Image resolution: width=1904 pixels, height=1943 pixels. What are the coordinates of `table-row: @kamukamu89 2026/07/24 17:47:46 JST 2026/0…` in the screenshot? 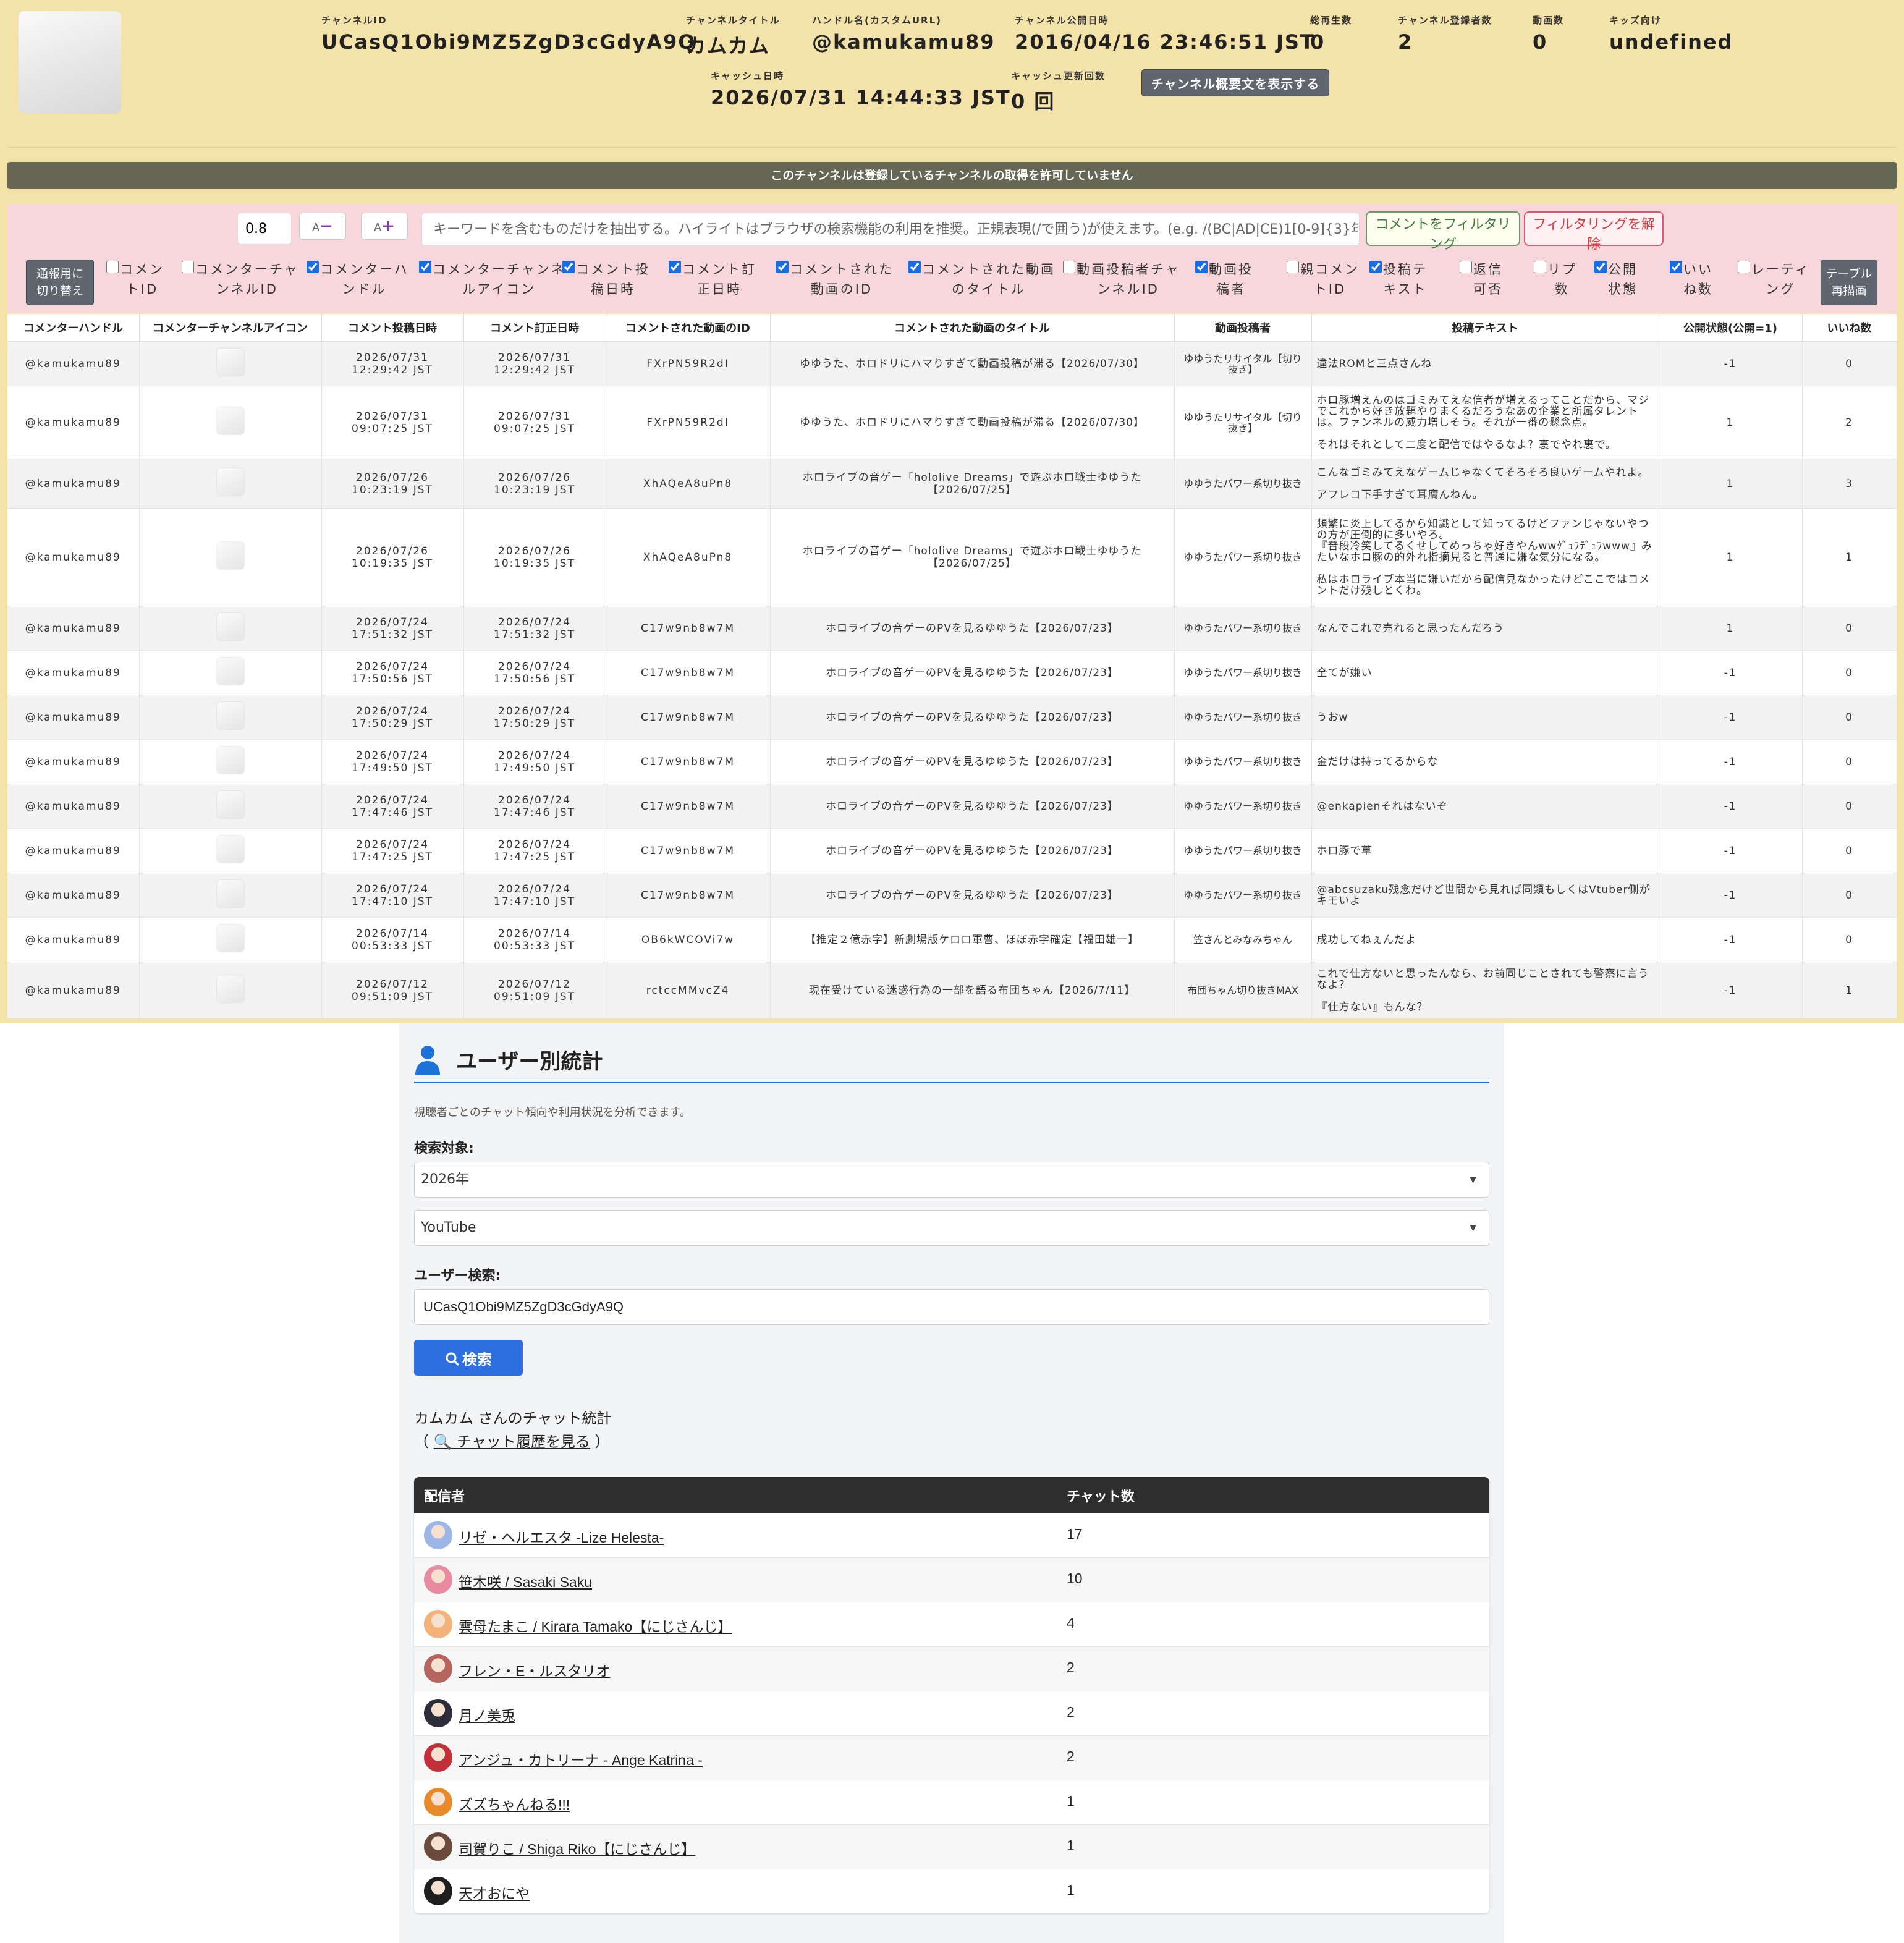 It's located at (952, 806).